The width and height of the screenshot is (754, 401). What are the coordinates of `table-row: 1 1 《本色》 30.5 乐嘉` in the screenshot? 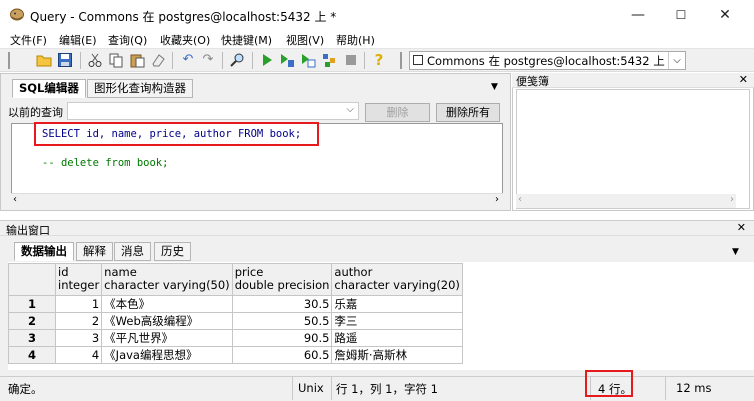 It's located at (235, 304).